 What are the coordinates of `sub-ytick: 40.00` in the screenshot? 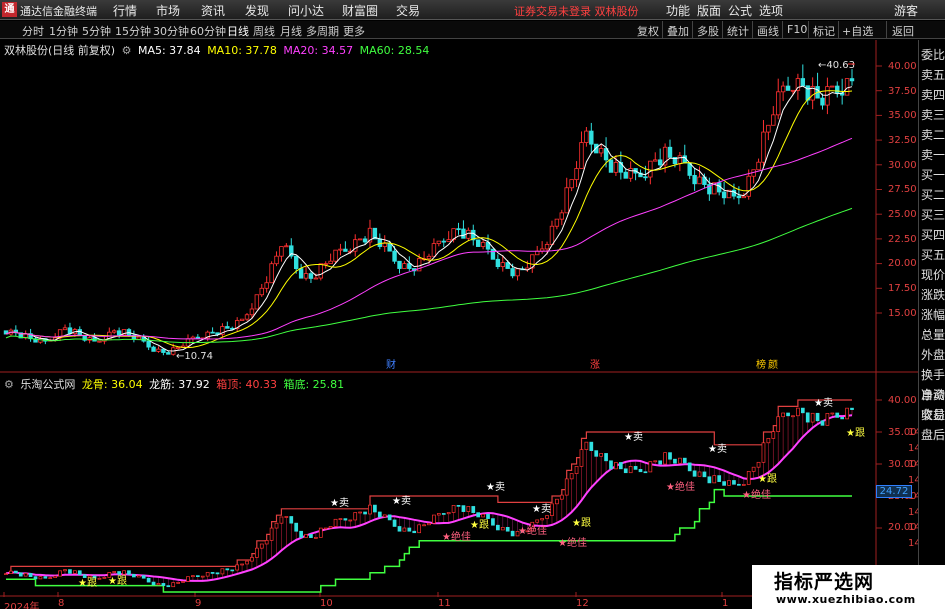 It's located at (902, 400).